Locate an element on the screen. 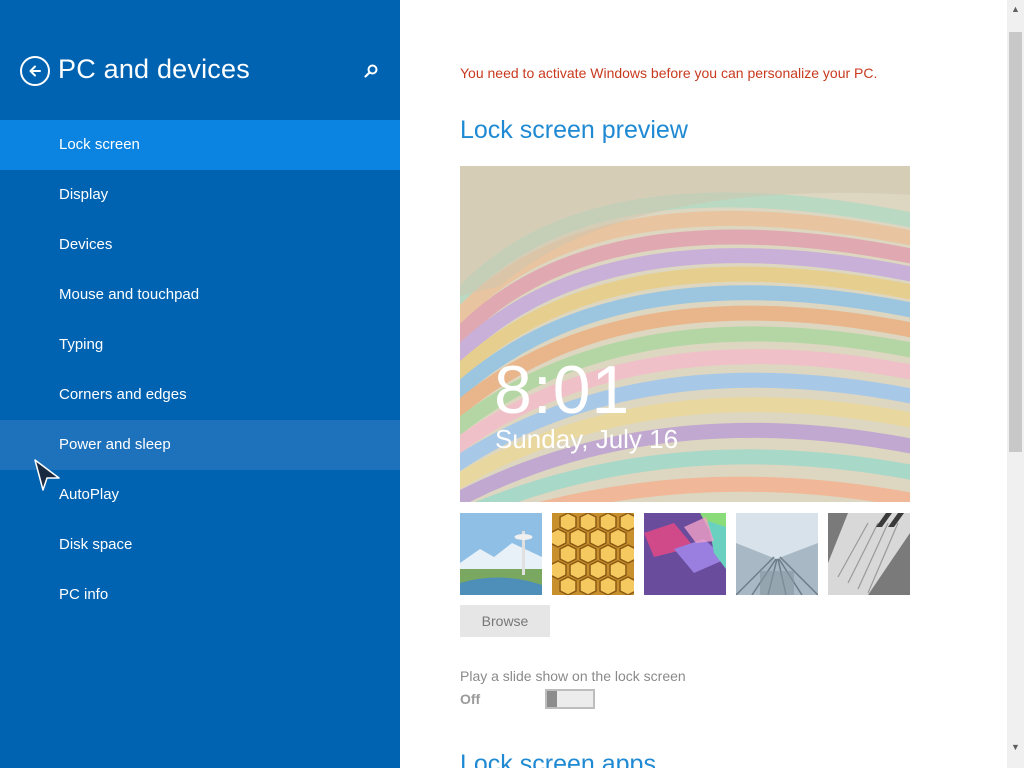 This screenshot has height=768, width=1024. space-needle-thumbnail is located at coordinates (501, 554).